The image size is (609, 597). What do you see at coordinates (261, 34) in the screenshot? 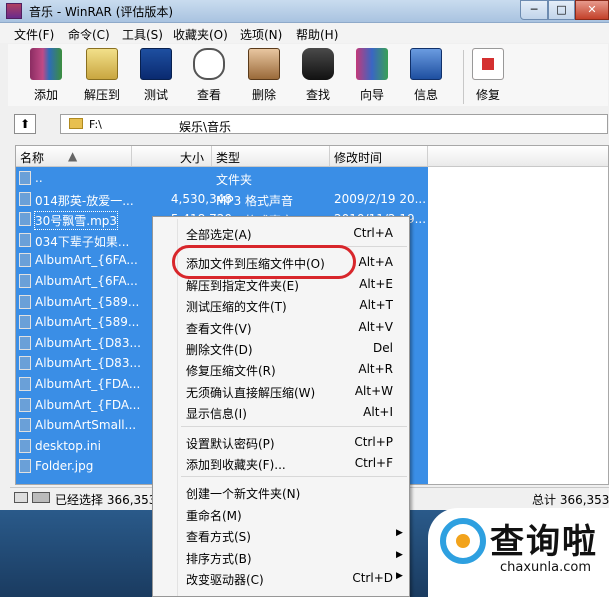
I see `menu-options: 选项(N)` at bounding box center [261, 34].